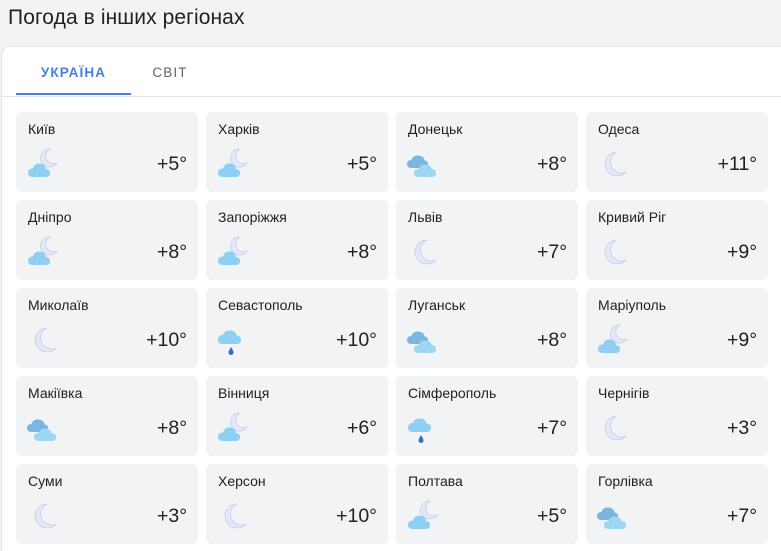  What do you see at coordinates (632, 305) in the screenshot?
I see `city-name: Маріуполь` at bounding box center [632, 305].